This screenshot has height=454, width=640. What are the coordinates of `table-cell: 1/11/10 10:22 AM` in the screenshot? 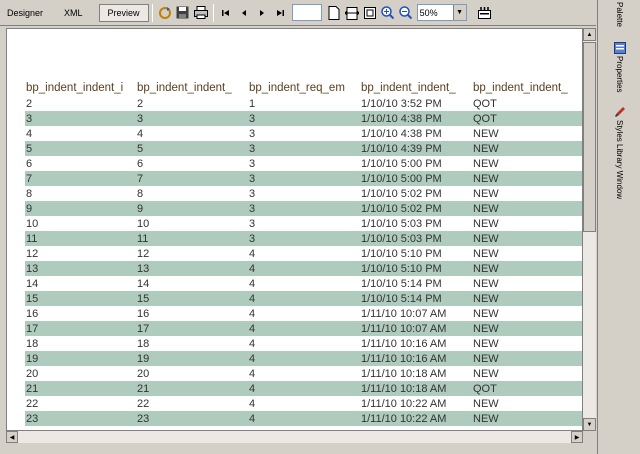 It's located at (404, 403).